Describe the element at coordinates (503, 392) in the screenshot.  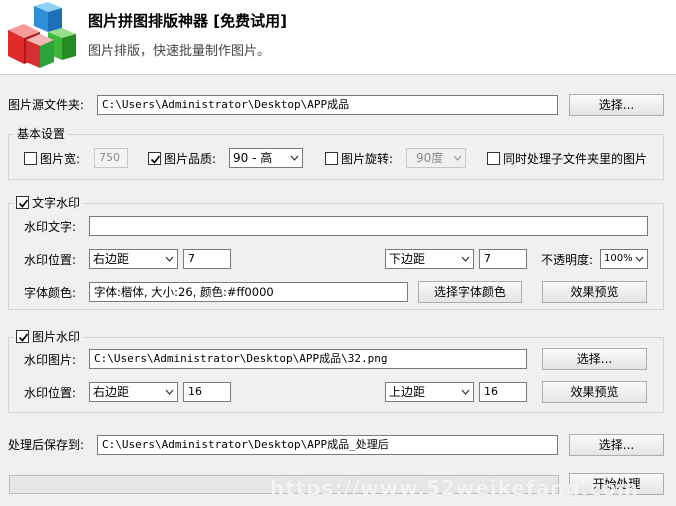
I see `image-vertical-margin-input: 16` at that location.